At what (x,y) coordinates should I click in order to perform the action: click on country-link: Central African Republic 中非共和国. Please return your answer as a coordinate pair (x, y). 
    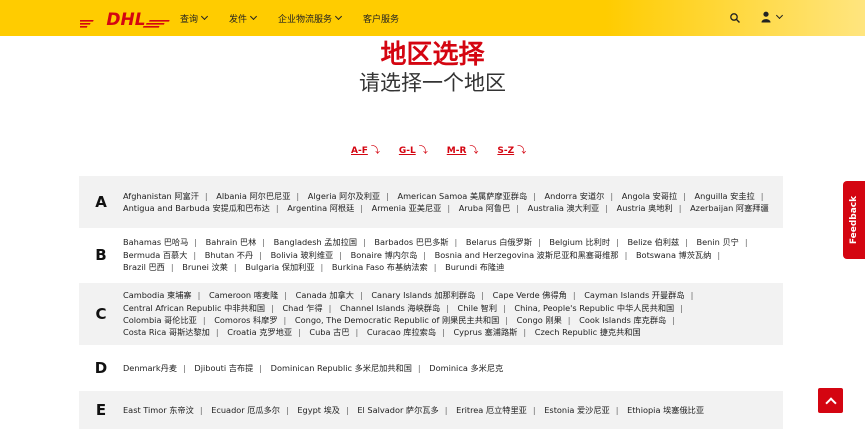
    Looking at the image, I should click on (194, 308).